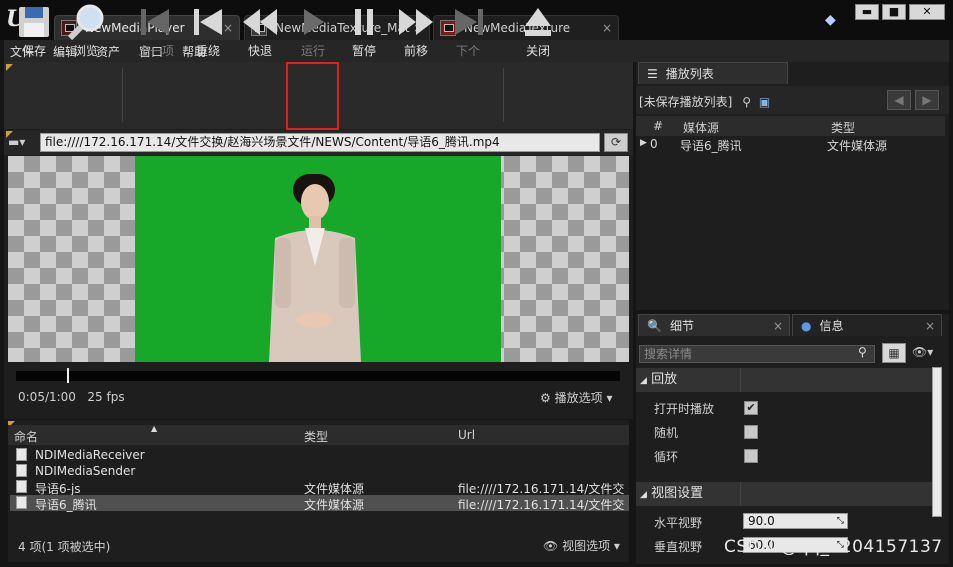 This screenshot has height=567, width=953. What do you see at coordinates (658, 126) in the screenshot?
I see `column-index-header: #` at bounding box center [658, 126].